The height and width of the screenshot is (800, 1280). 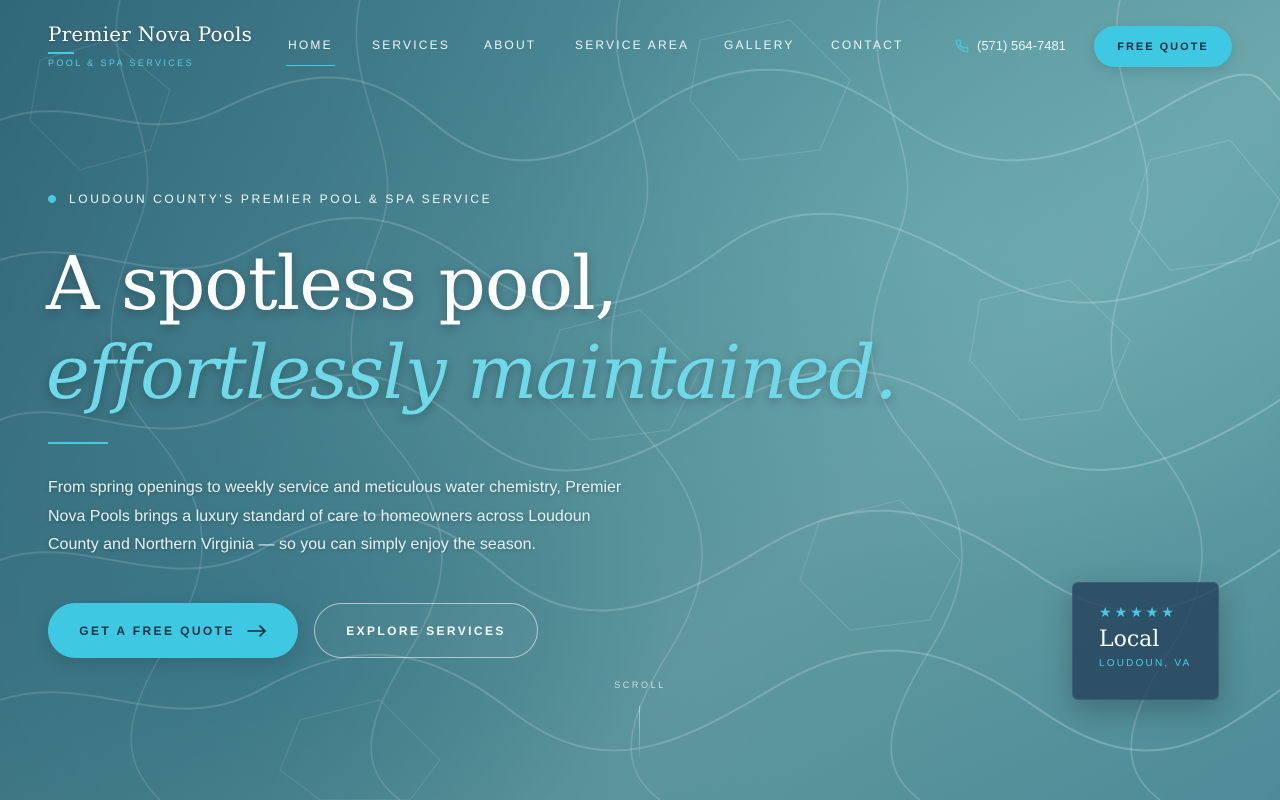 I want to click on get-free-quote-label: GET A FREE QUOTE, so click(x=157, y=630).